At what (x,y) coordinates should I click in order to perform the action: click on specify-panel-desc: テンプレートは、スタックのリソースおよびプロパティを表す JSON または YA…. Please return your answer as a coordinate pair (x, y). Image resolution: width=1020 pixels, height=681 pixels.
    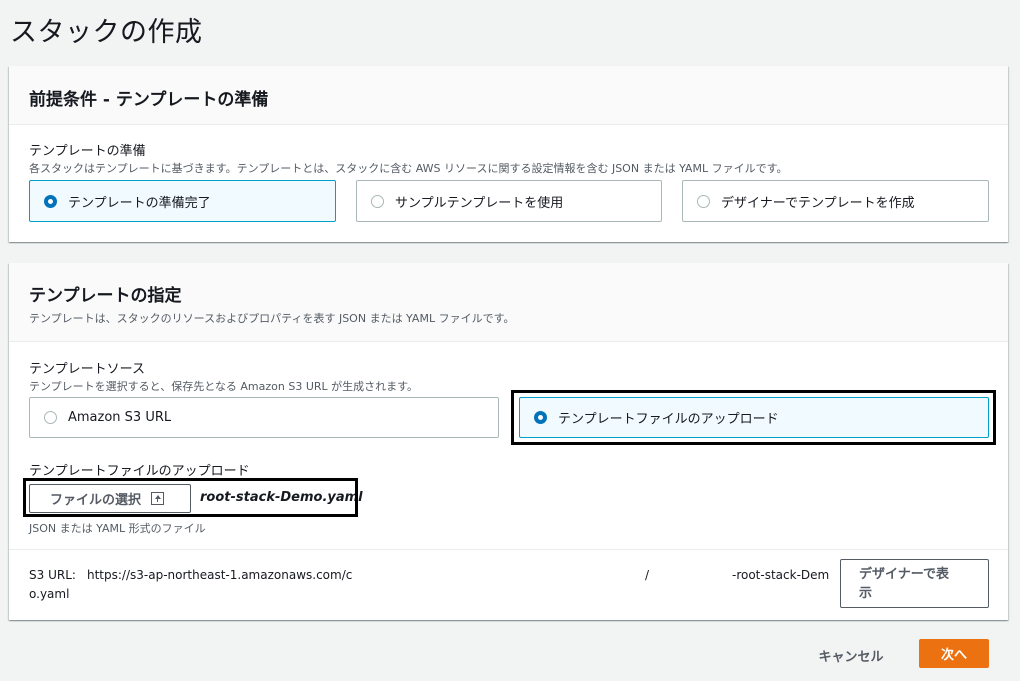
    Looking at the image, I should click on (272, 318).